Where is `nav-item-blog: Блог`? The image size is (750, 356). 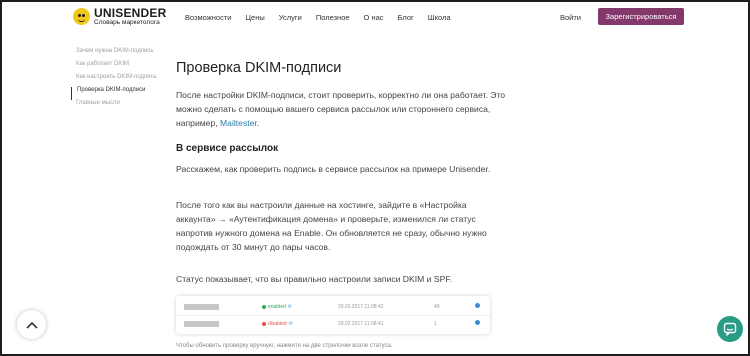 nav-item-blog: Блог is located at coordinates (406, 17).